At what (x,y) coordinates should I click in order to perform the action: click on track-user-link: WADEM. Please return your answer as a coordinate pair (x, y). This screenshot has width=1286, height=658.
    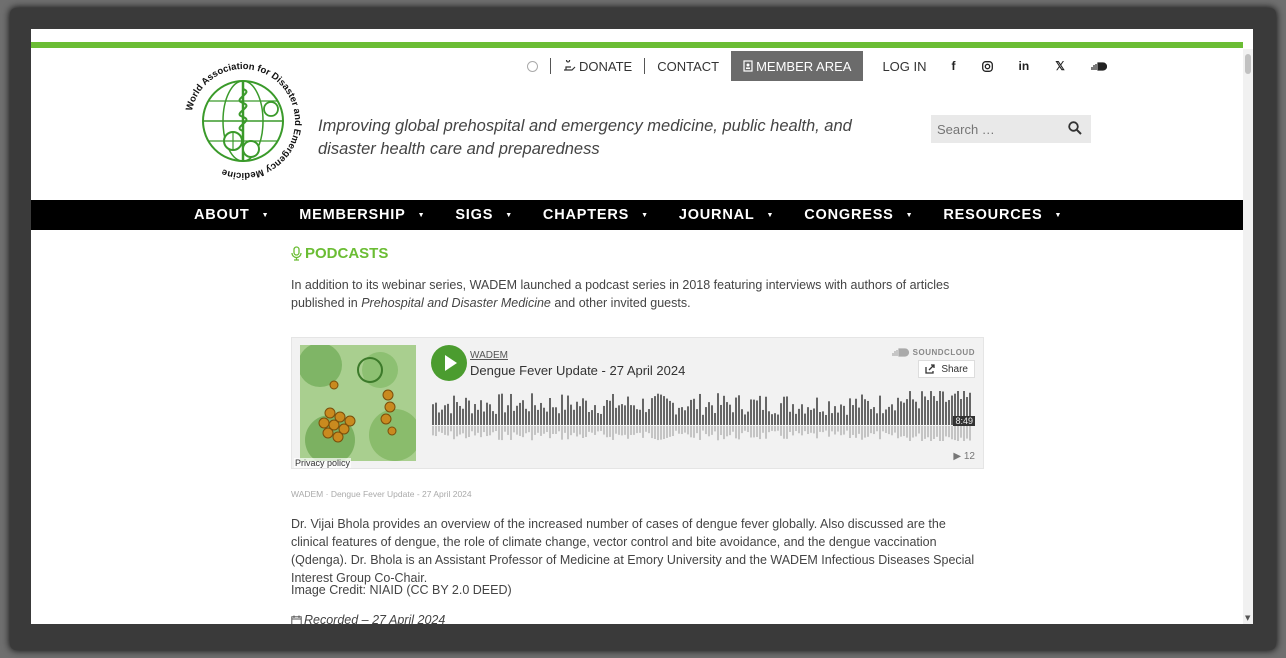
    Looking at the image, I should click on (489, 355).